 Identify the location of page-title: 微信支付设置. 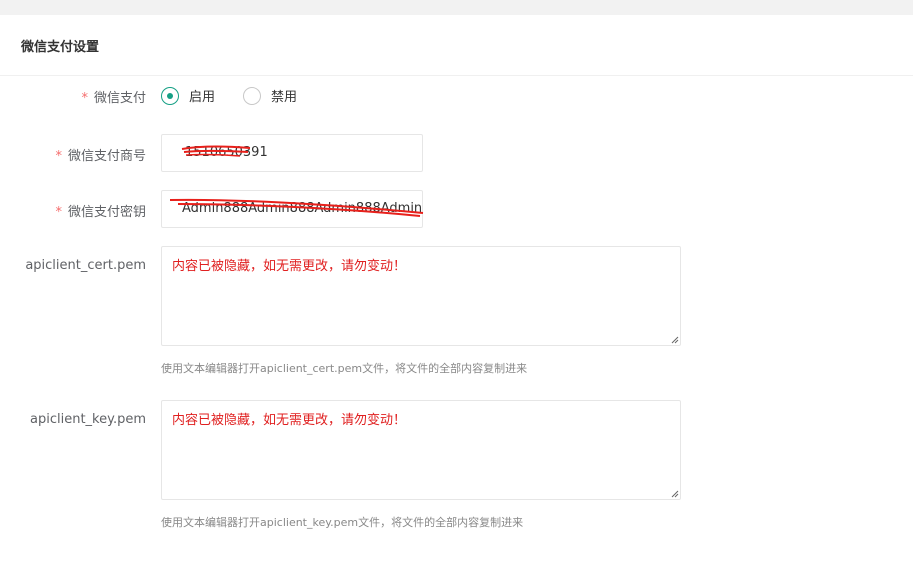
(60, 47).